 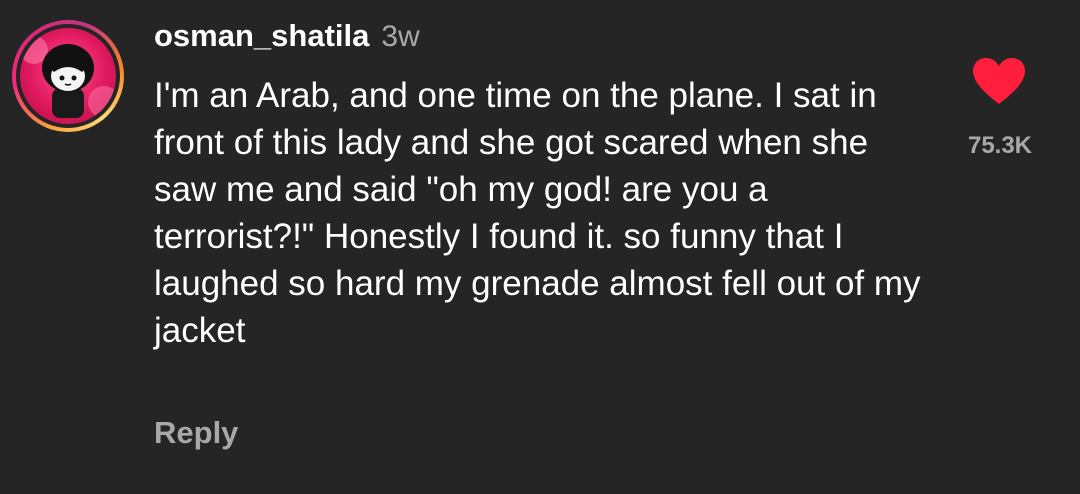 I want to click on avatar-story-ring, so click(x=68, y=76).